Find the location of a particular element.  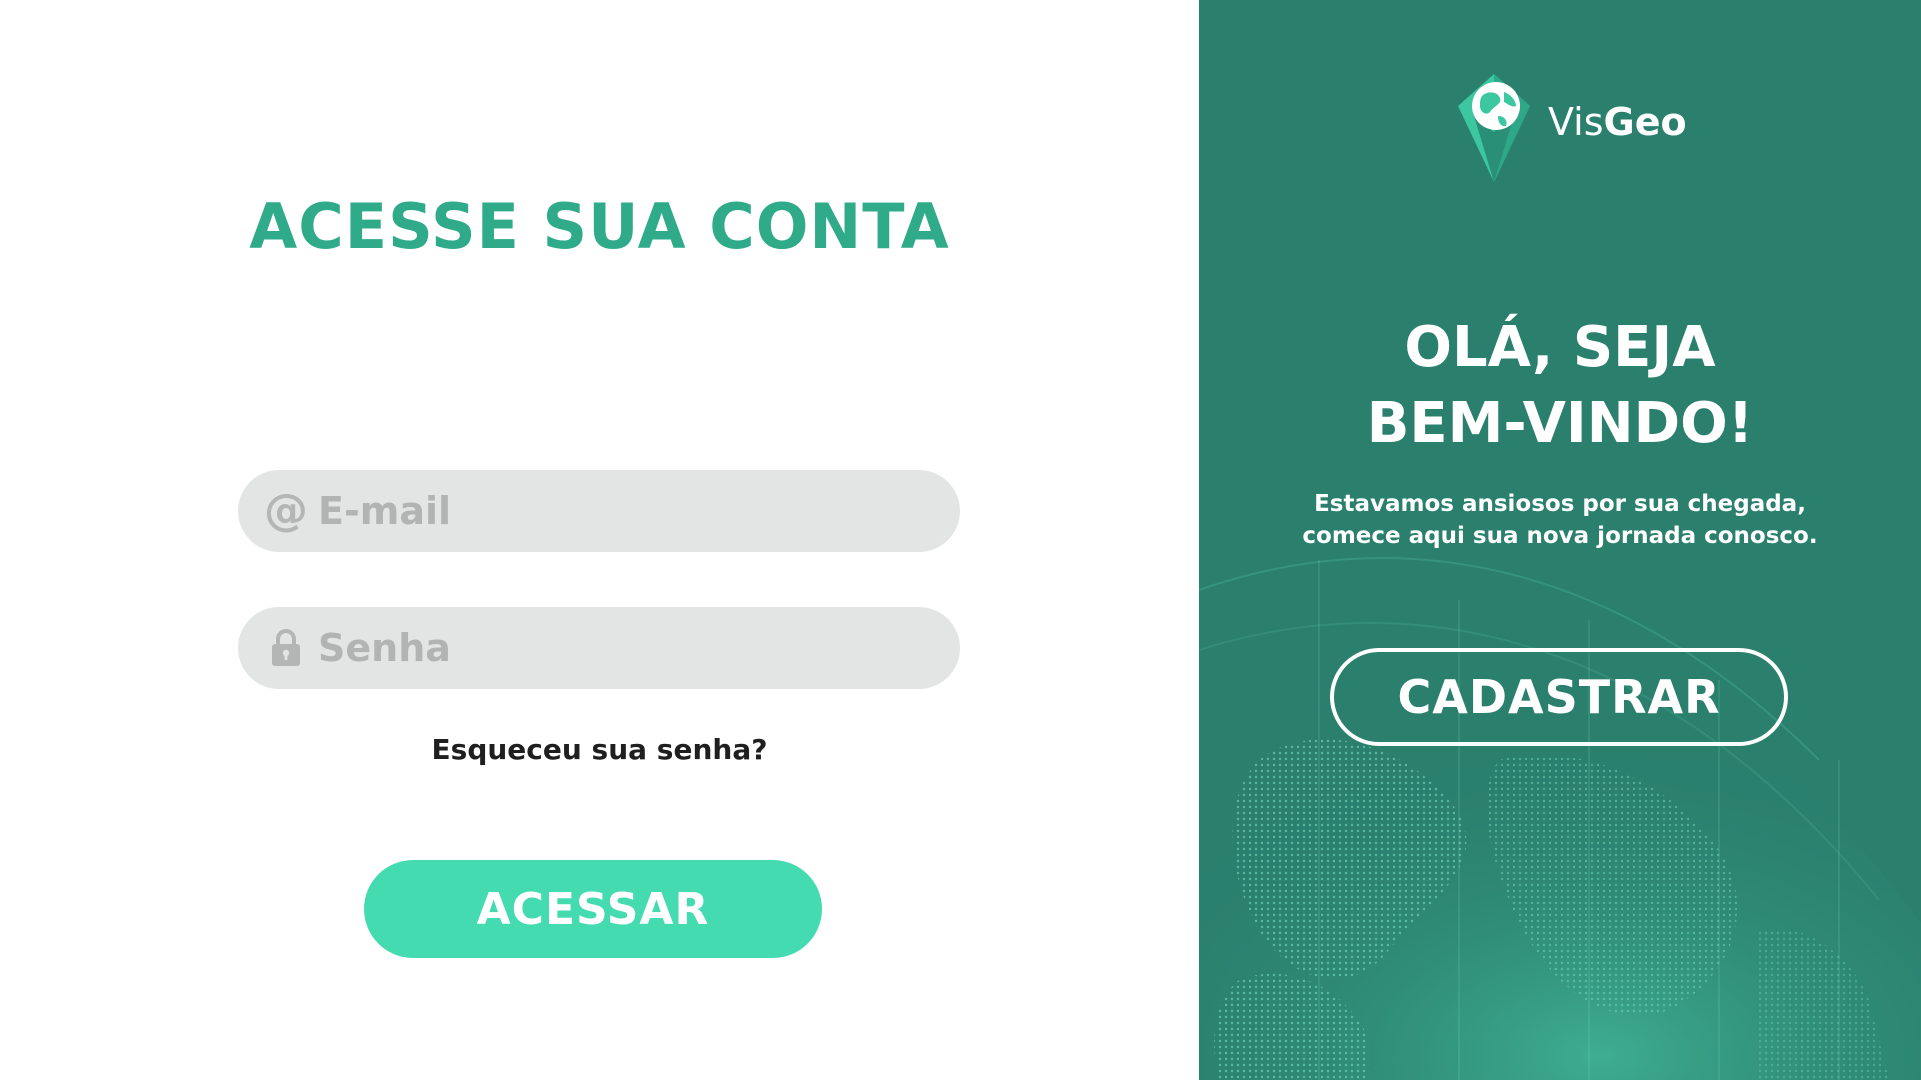

brand-name: VisGeo is located at coordinates (1617, 122).